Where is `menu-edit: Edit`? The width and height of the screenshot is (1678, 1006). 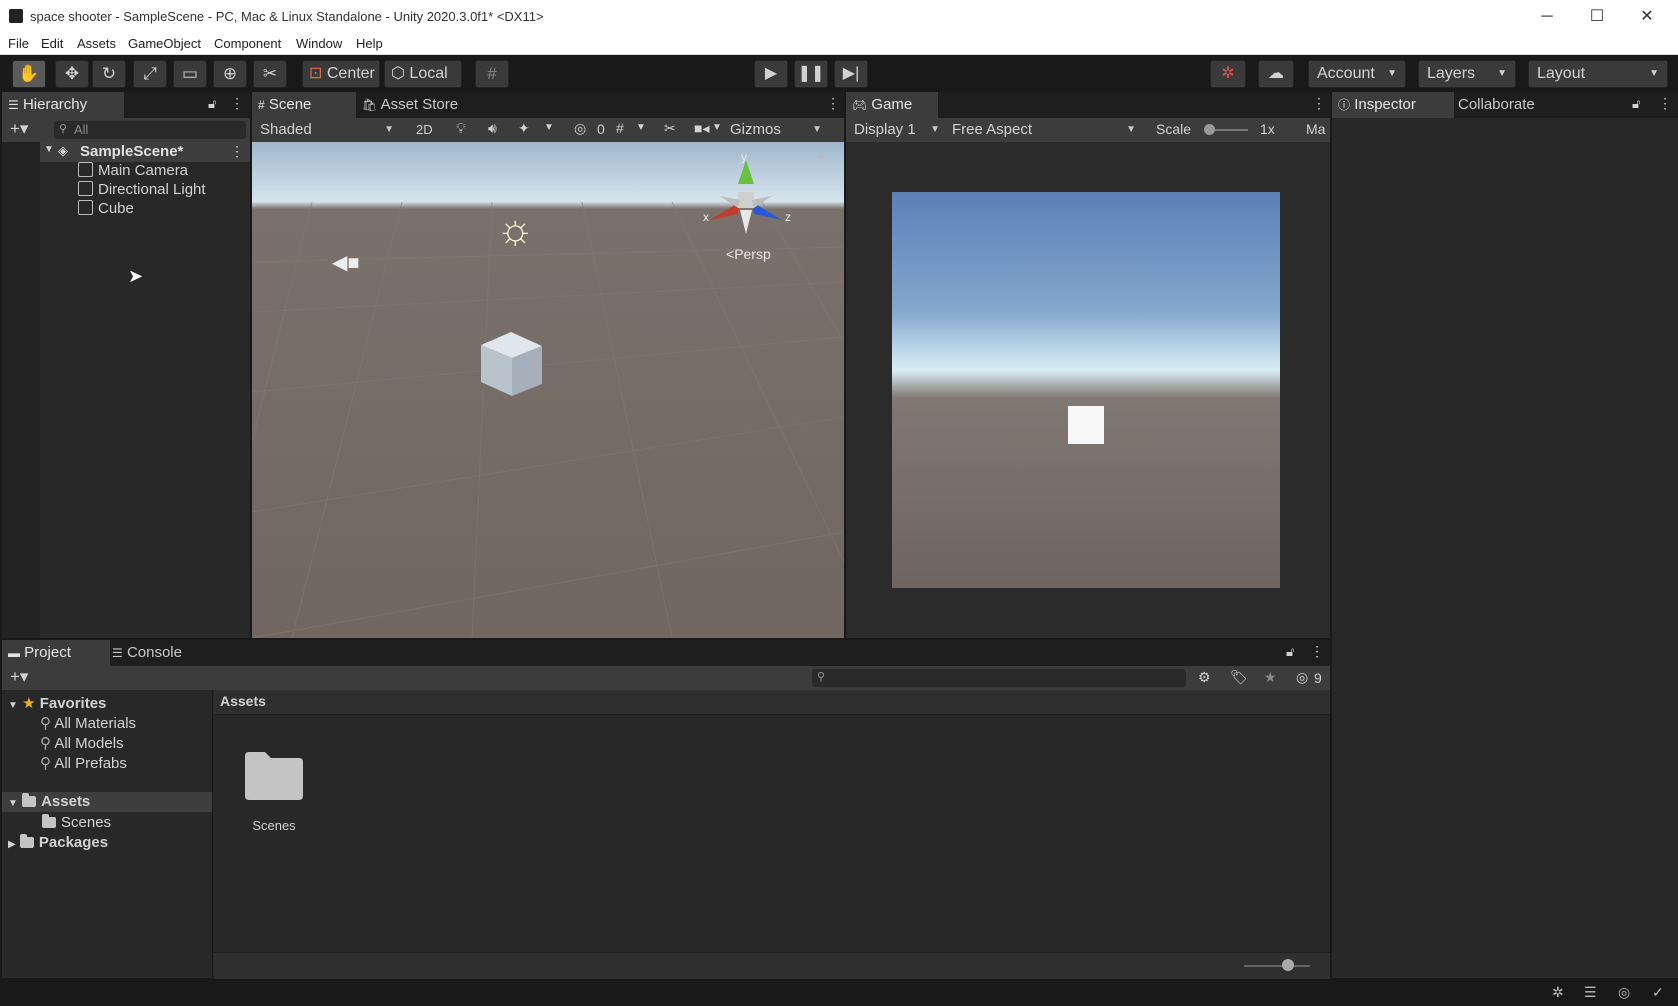
menu-edit: Edit is located at coordinates (52, 43).